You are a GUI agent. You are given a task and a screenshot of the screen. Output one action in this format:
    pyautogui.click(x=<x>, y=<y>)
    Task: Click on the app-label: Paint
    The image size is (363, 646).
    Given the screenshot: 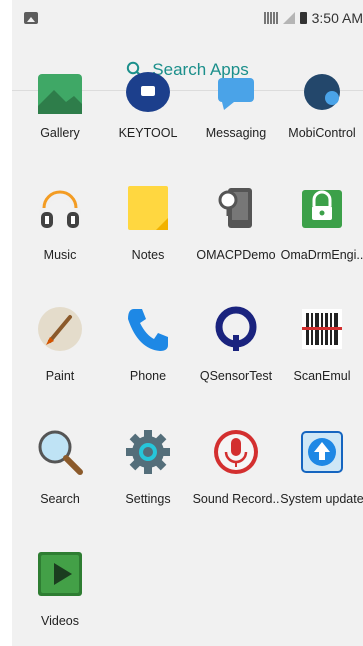 What is the action you would take?
    pyautogui.click(x=60, y=376)
    